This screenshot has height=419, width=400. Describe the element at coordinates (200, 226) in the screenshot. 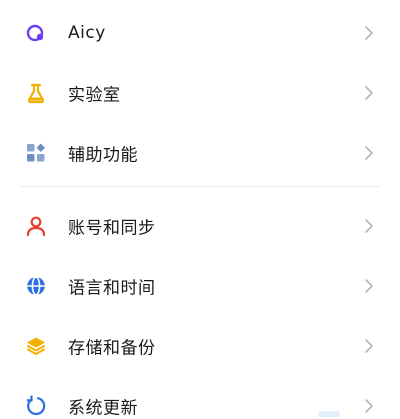

I see `settings-item-account-sync: 账号和同步` at that location.